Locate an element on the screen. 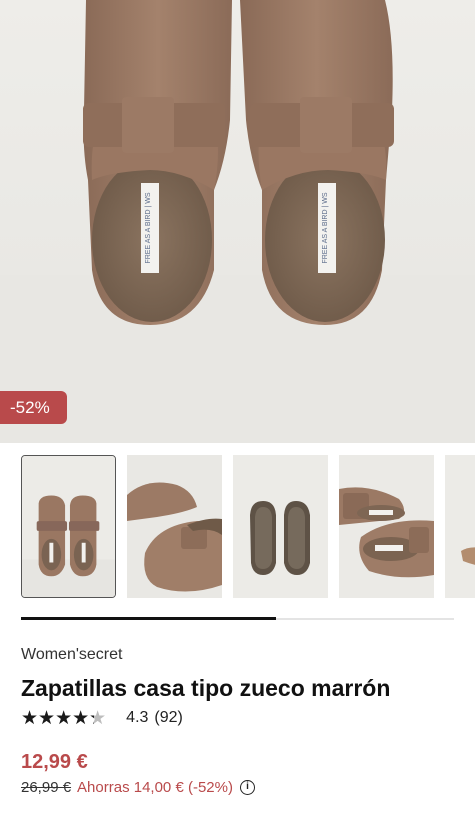 The height and width of the screenshot is (823, 475). savings-text: Ahorras 14,00 € (-52%) is located at coordinates (155, 787).